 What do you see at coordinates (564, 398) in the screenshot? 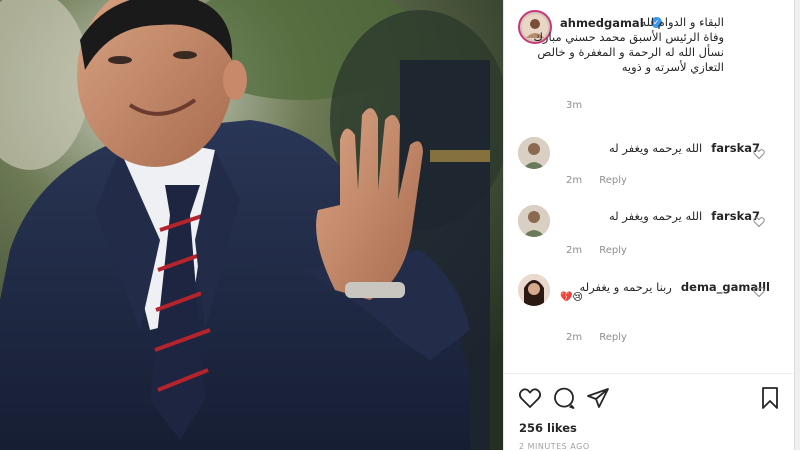
I see `comment-icon` at bounding box center [564, 398].